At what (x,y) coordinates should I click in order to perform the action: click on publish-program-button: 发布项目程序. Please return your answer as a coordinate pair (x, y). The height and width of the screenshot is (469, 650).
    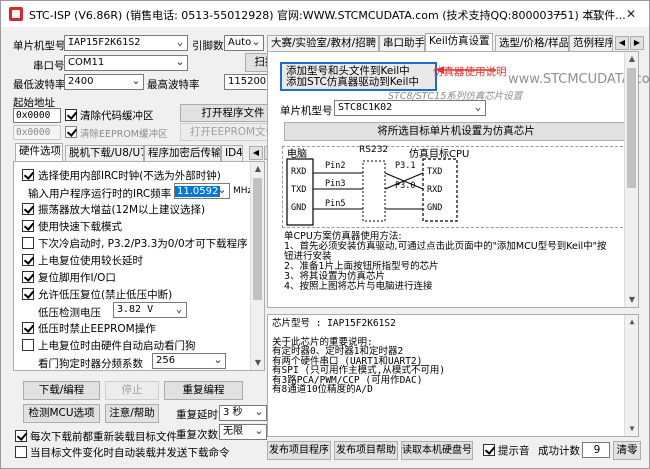
    Looking at the image, I should click on (299, 450).